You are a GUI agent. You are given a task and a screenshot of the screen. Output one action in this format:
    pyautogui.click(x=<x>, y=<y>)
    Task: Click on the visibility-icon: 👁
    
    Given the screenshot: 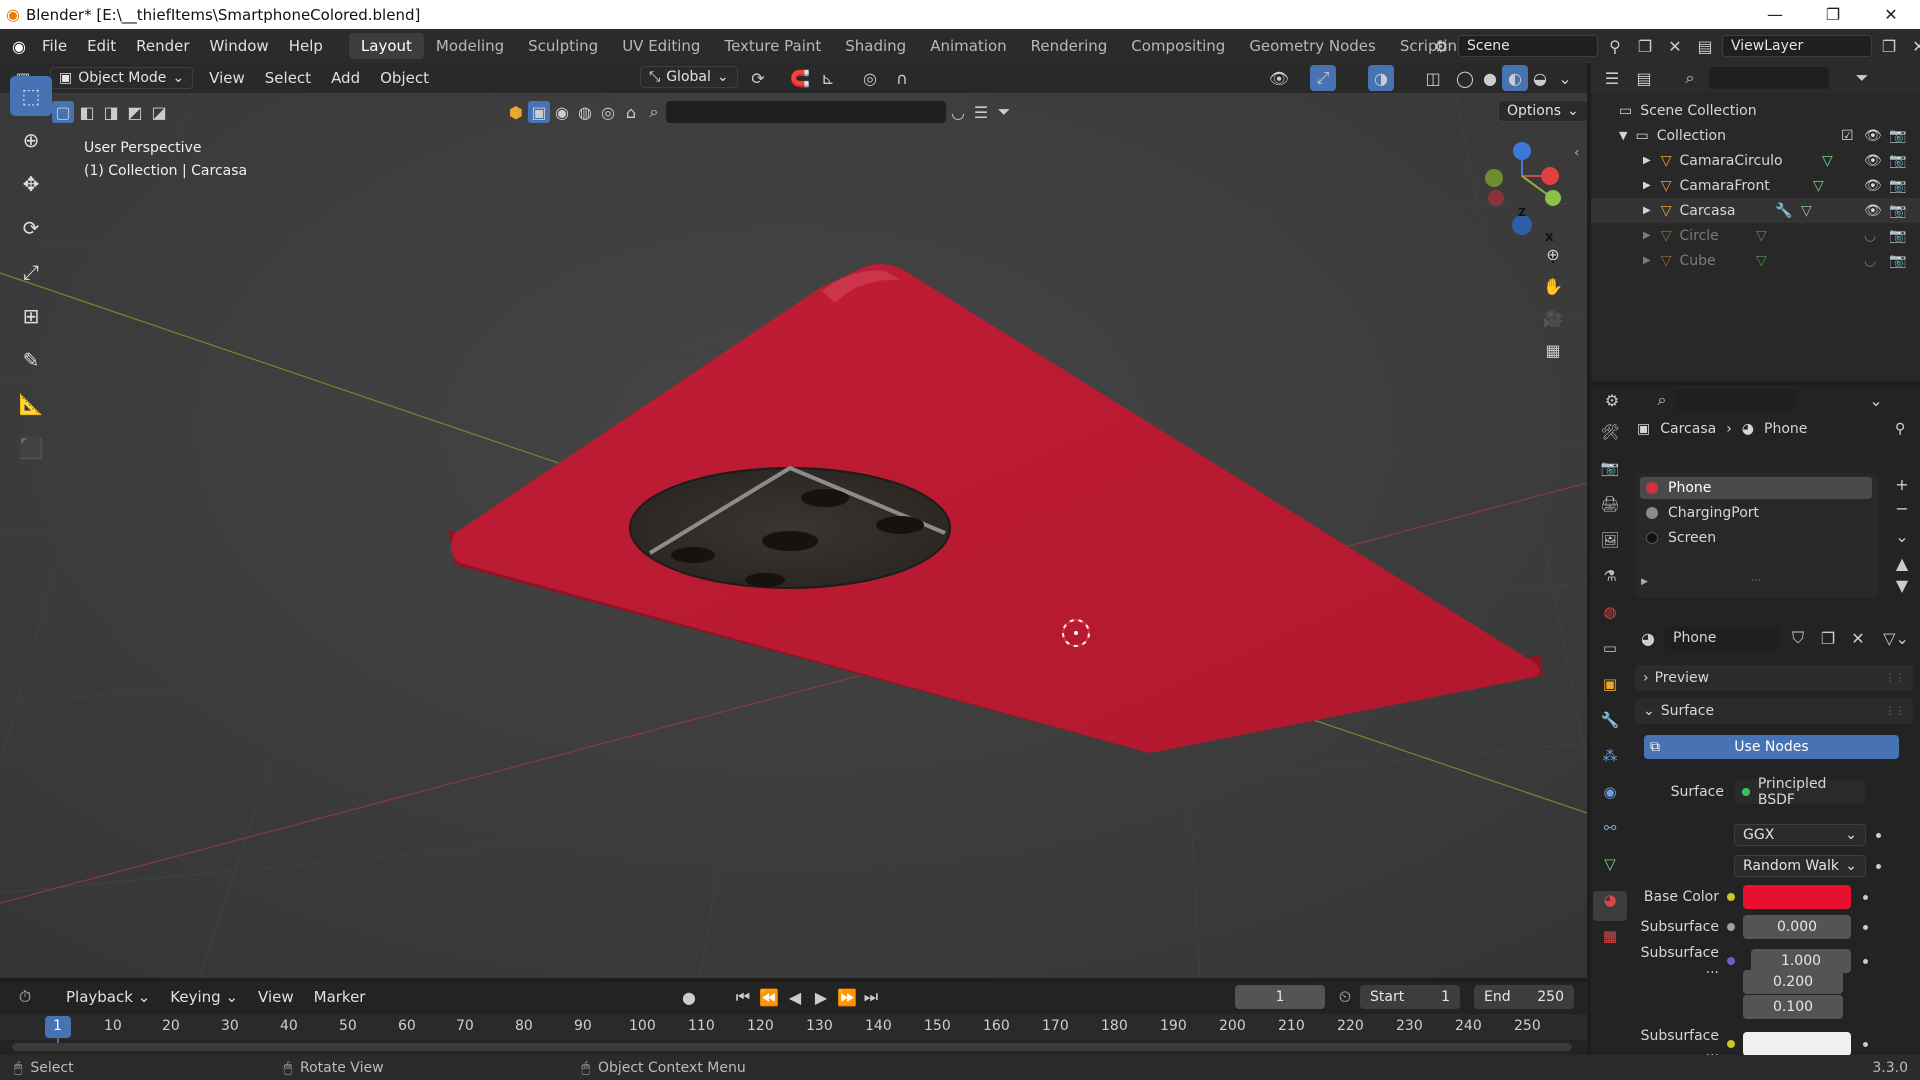 What is the action you would take?
    pyautogui.click(x=1279, y=78)
    